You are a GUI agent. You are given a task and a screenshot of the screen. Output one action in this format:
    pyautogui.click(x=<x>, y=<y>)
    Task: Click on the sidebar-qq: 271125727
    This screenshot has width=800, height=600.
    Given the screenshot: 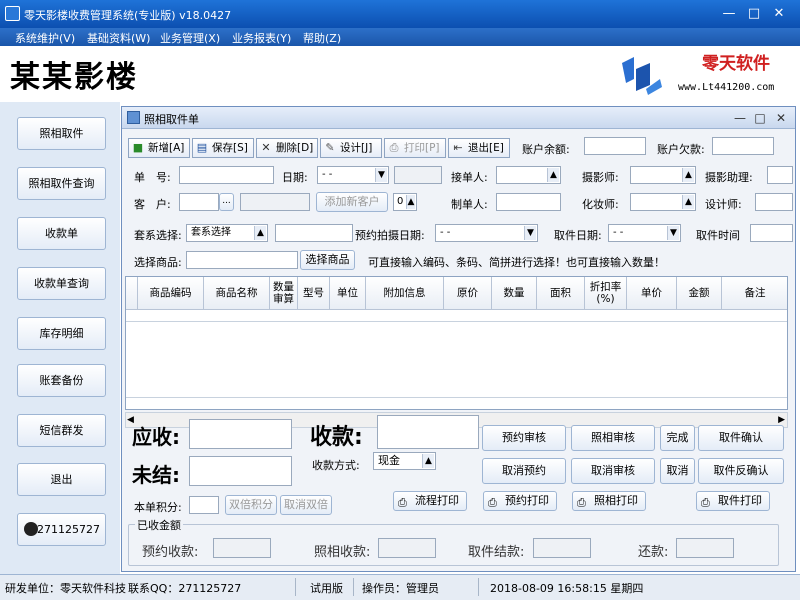 What is the action you would take?
    pyautogui.click(x=61, y=529)
    